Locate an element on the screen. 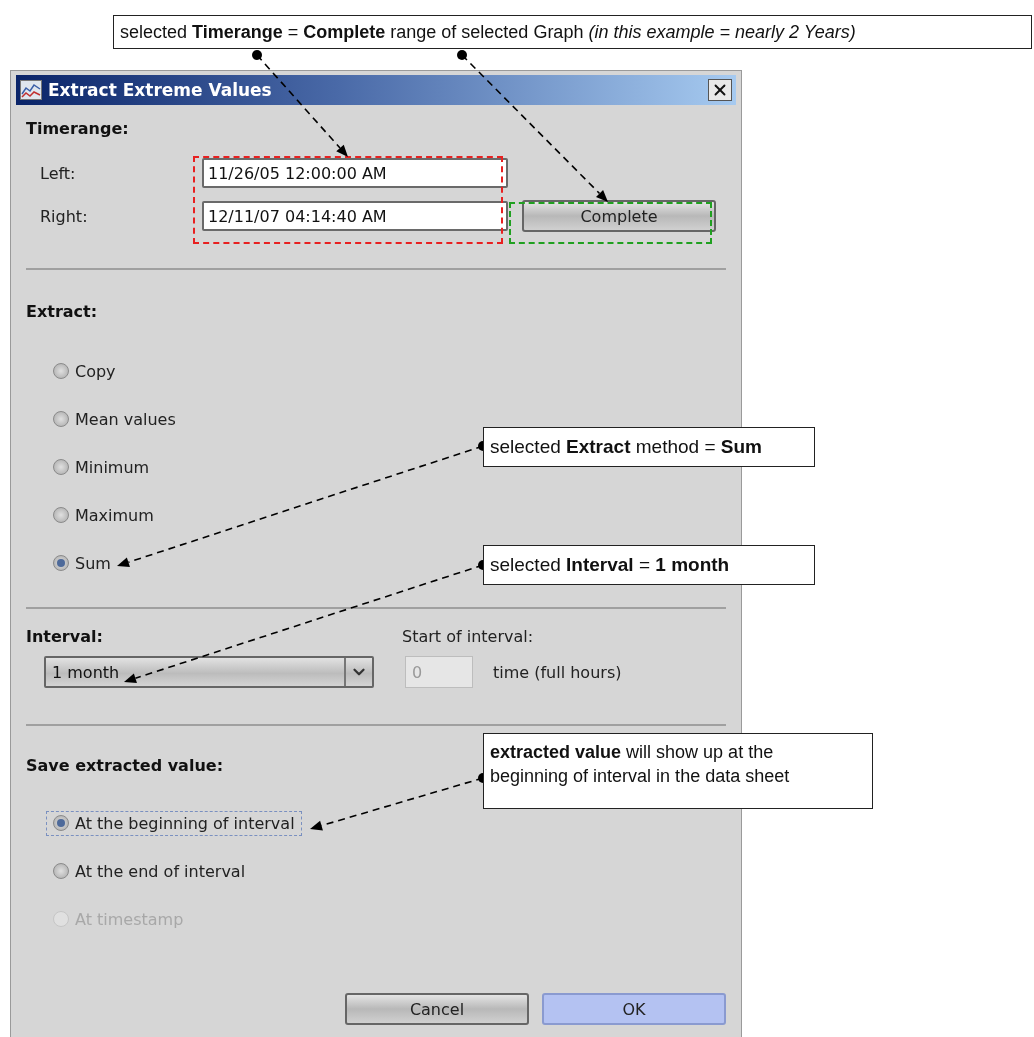 The width and height of the screenshot is (1034, 1037). field-label: Start of interval: is located at coordinates (468, 636).